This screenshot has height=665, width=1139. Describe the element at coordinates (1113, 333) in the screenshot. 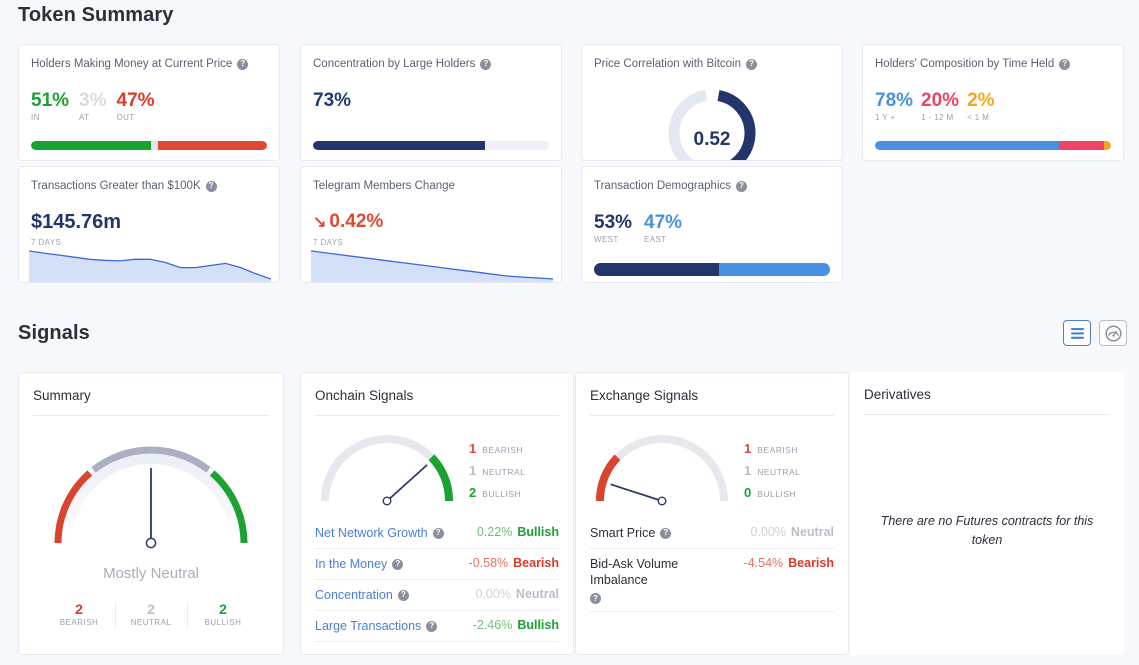

I see `gauge-view-button` at that location.